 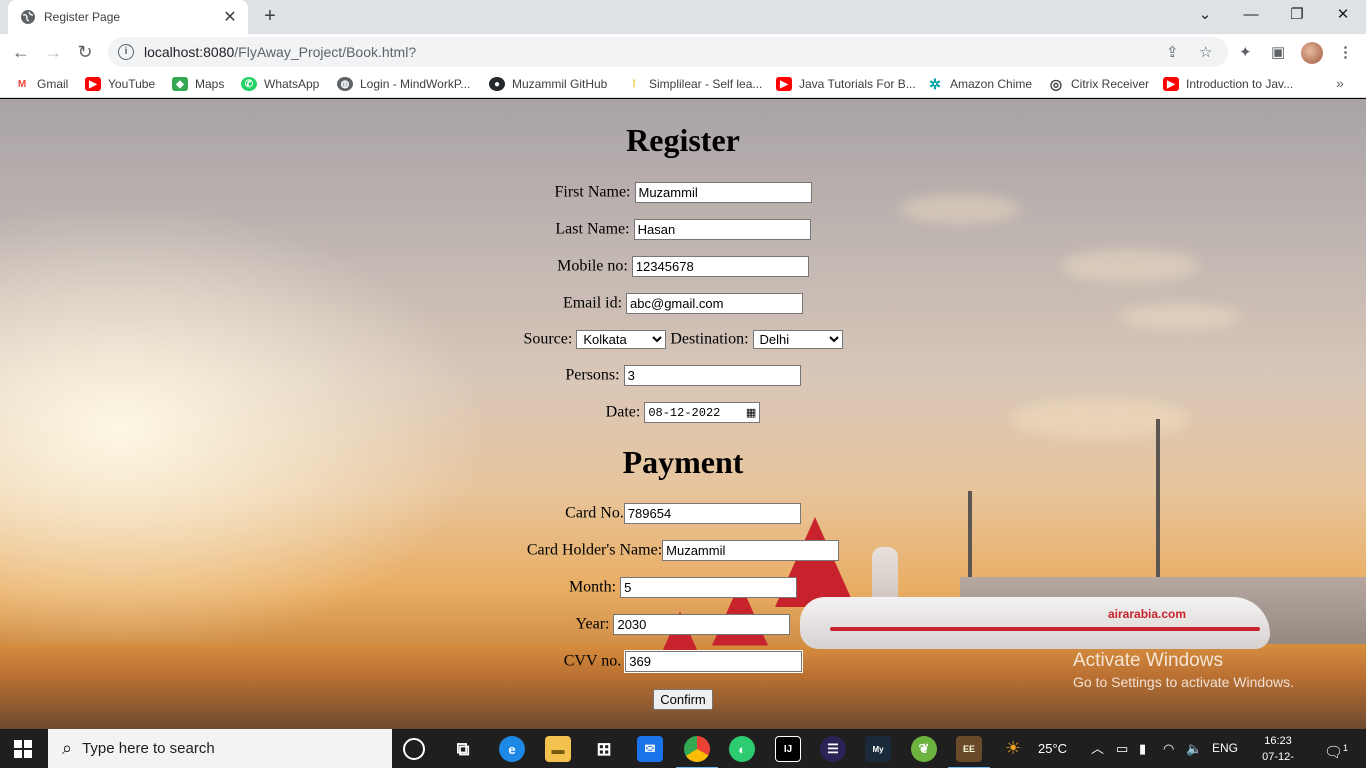 I want to click on search-icon: ⌕, so click(x=67, y=748).